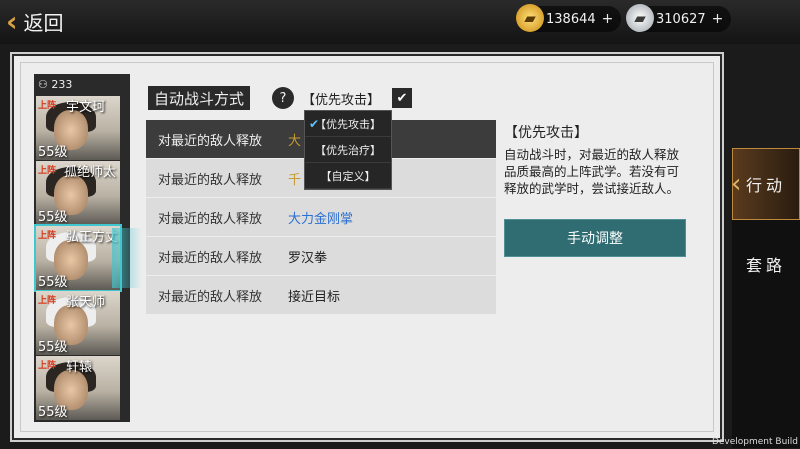  I want to click on add-silver-button: +, so click(718, 19).